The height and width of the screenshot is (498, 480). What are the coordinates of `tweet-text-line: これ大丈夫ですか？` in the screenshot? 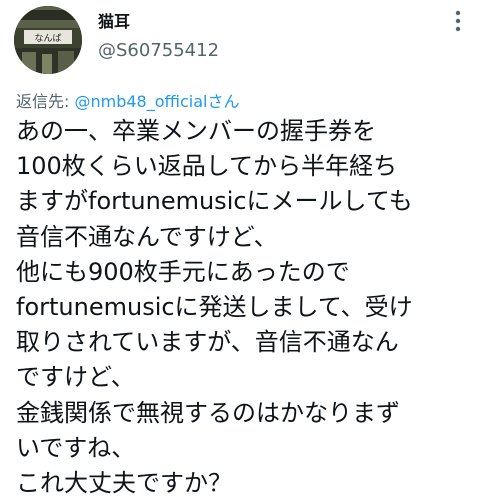 It's located at (124, 482).